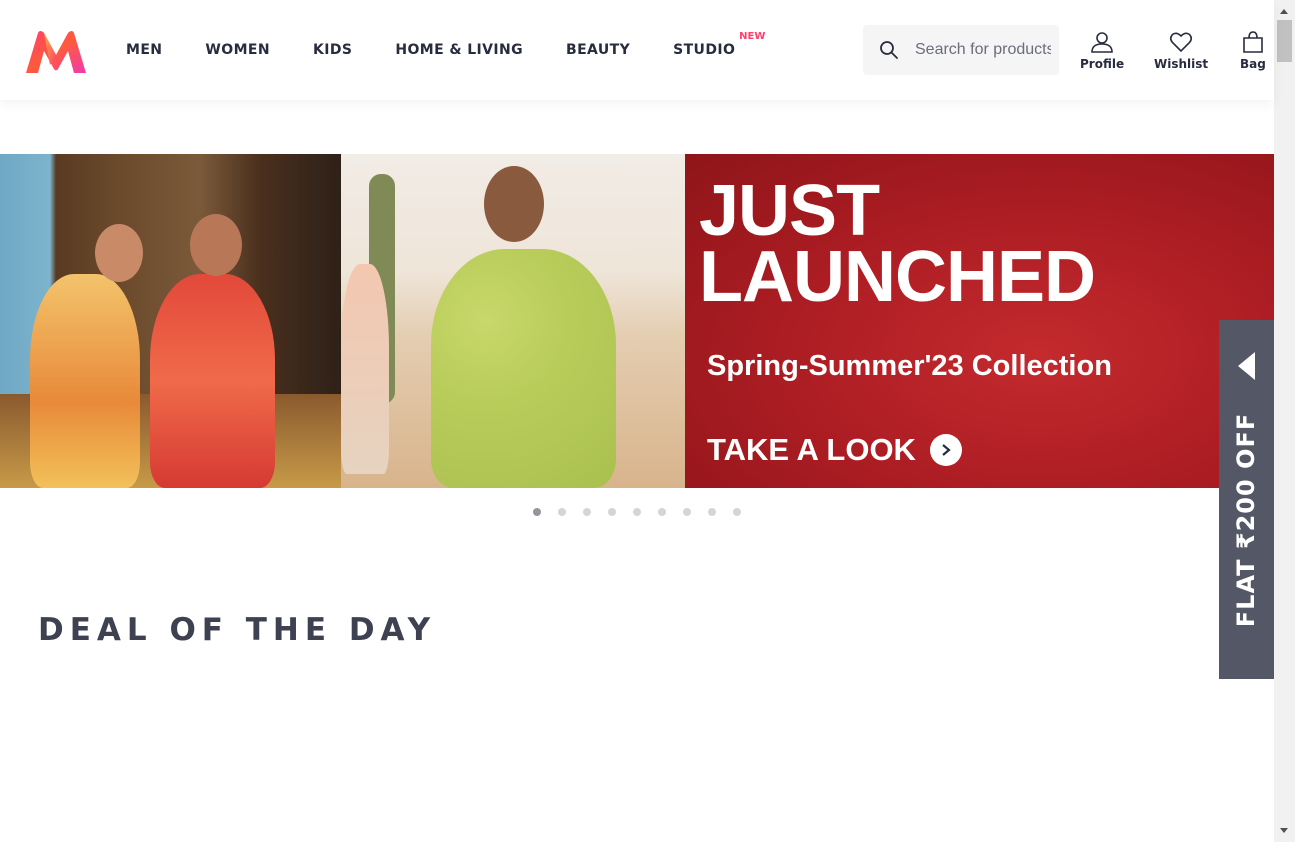 The image size is (1295, 842). I want to click on page-scrollbar, so click(1284, 421).